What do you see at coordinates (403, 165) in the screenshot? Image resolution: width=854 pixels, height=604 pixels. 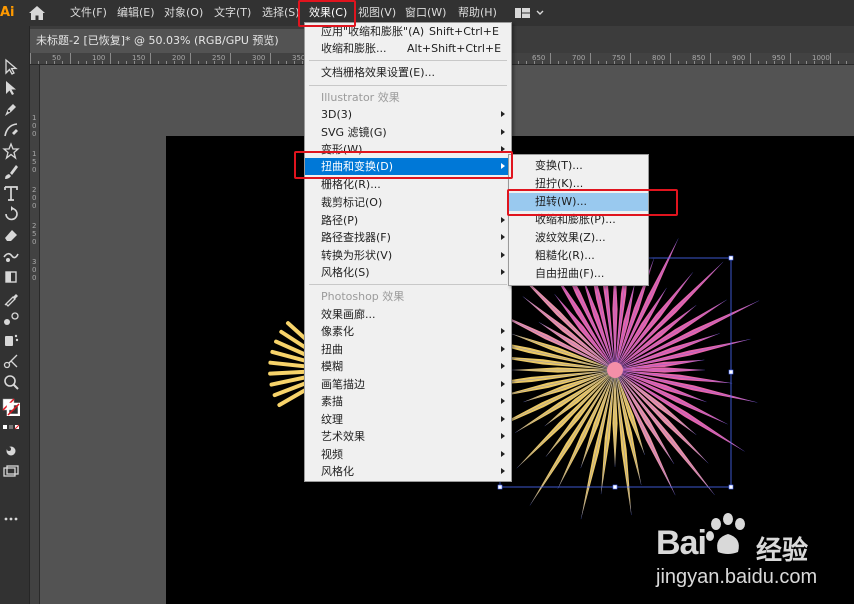 I see `annotation-box-distort-transform` at bounding box center [403, 165].